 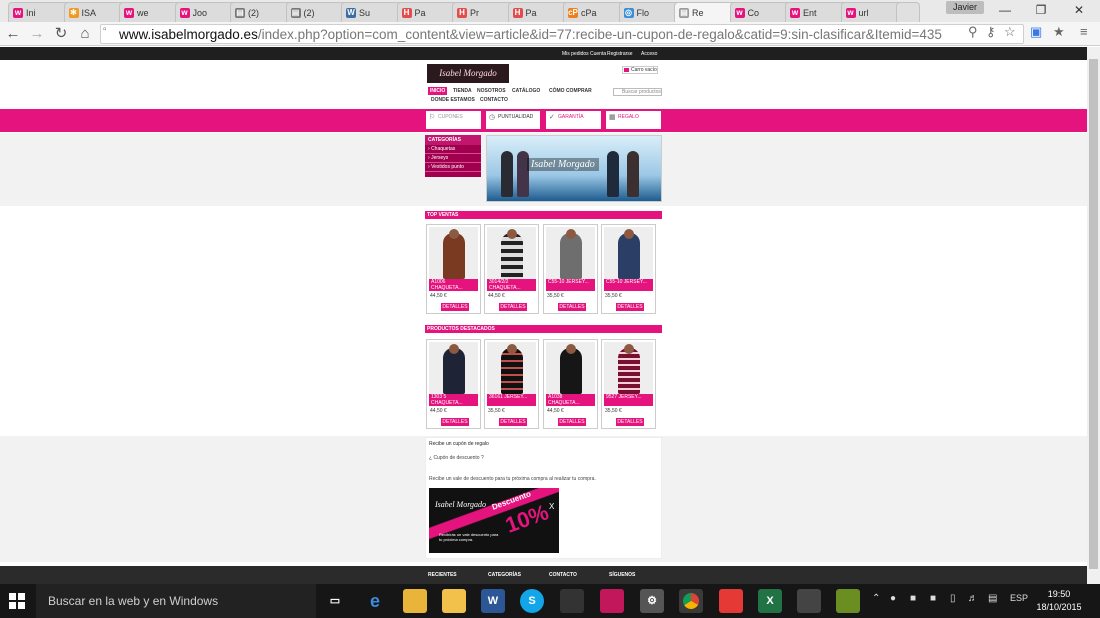 I want to click on scrollbar-thumb, so click(x=1093, y=314).